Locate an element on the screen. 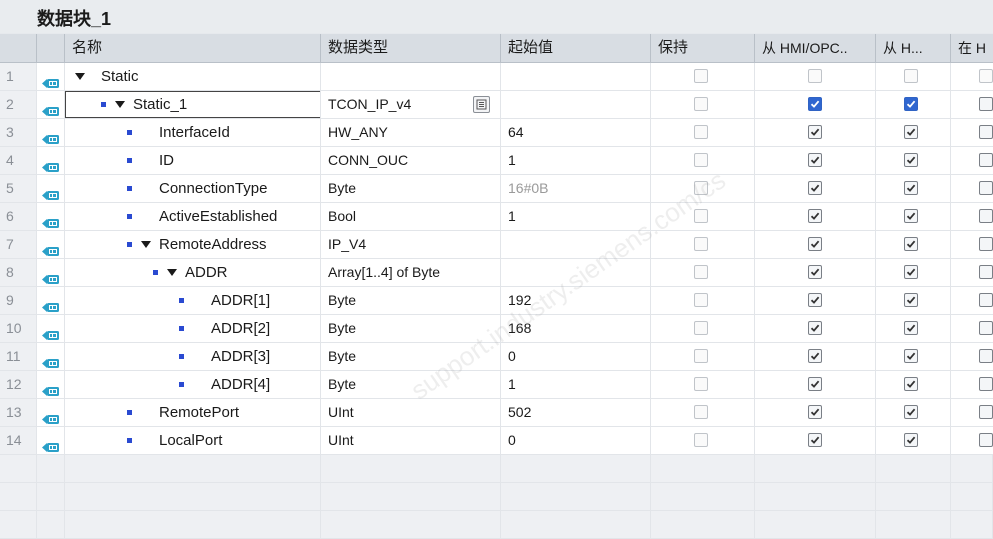  name-cell: ADDR is located at coordinates (193, 272).